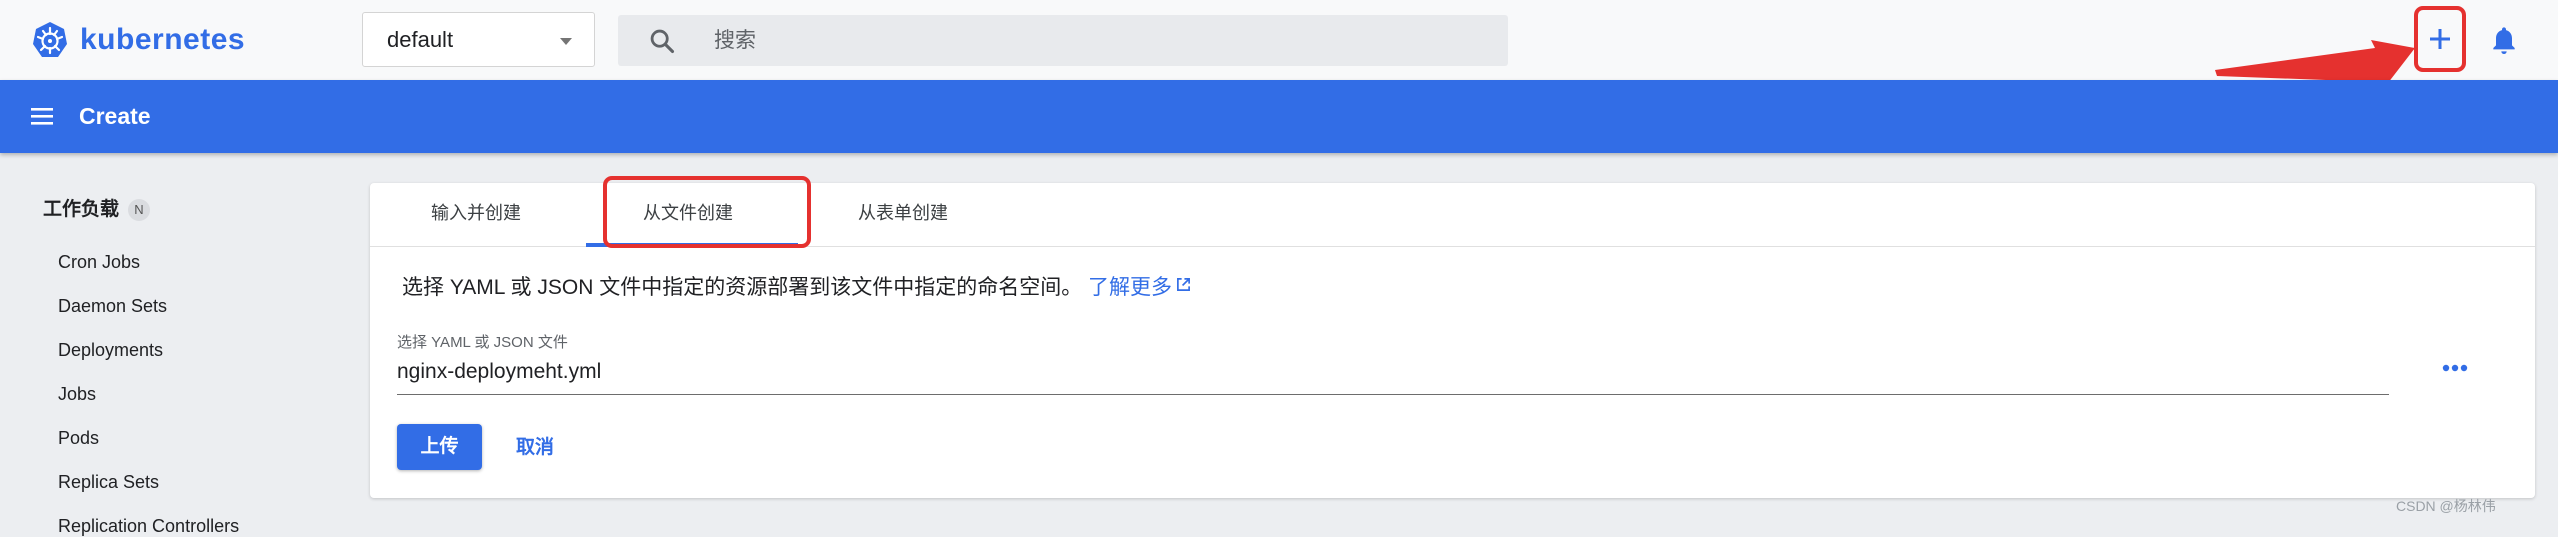 The height and width of the screenshot is (537, 2558). What do you see at coordinates (110, 350) in the screenshot?
I see `sidebar-item-deployments: Deployments` at bounding box center [110, 350].